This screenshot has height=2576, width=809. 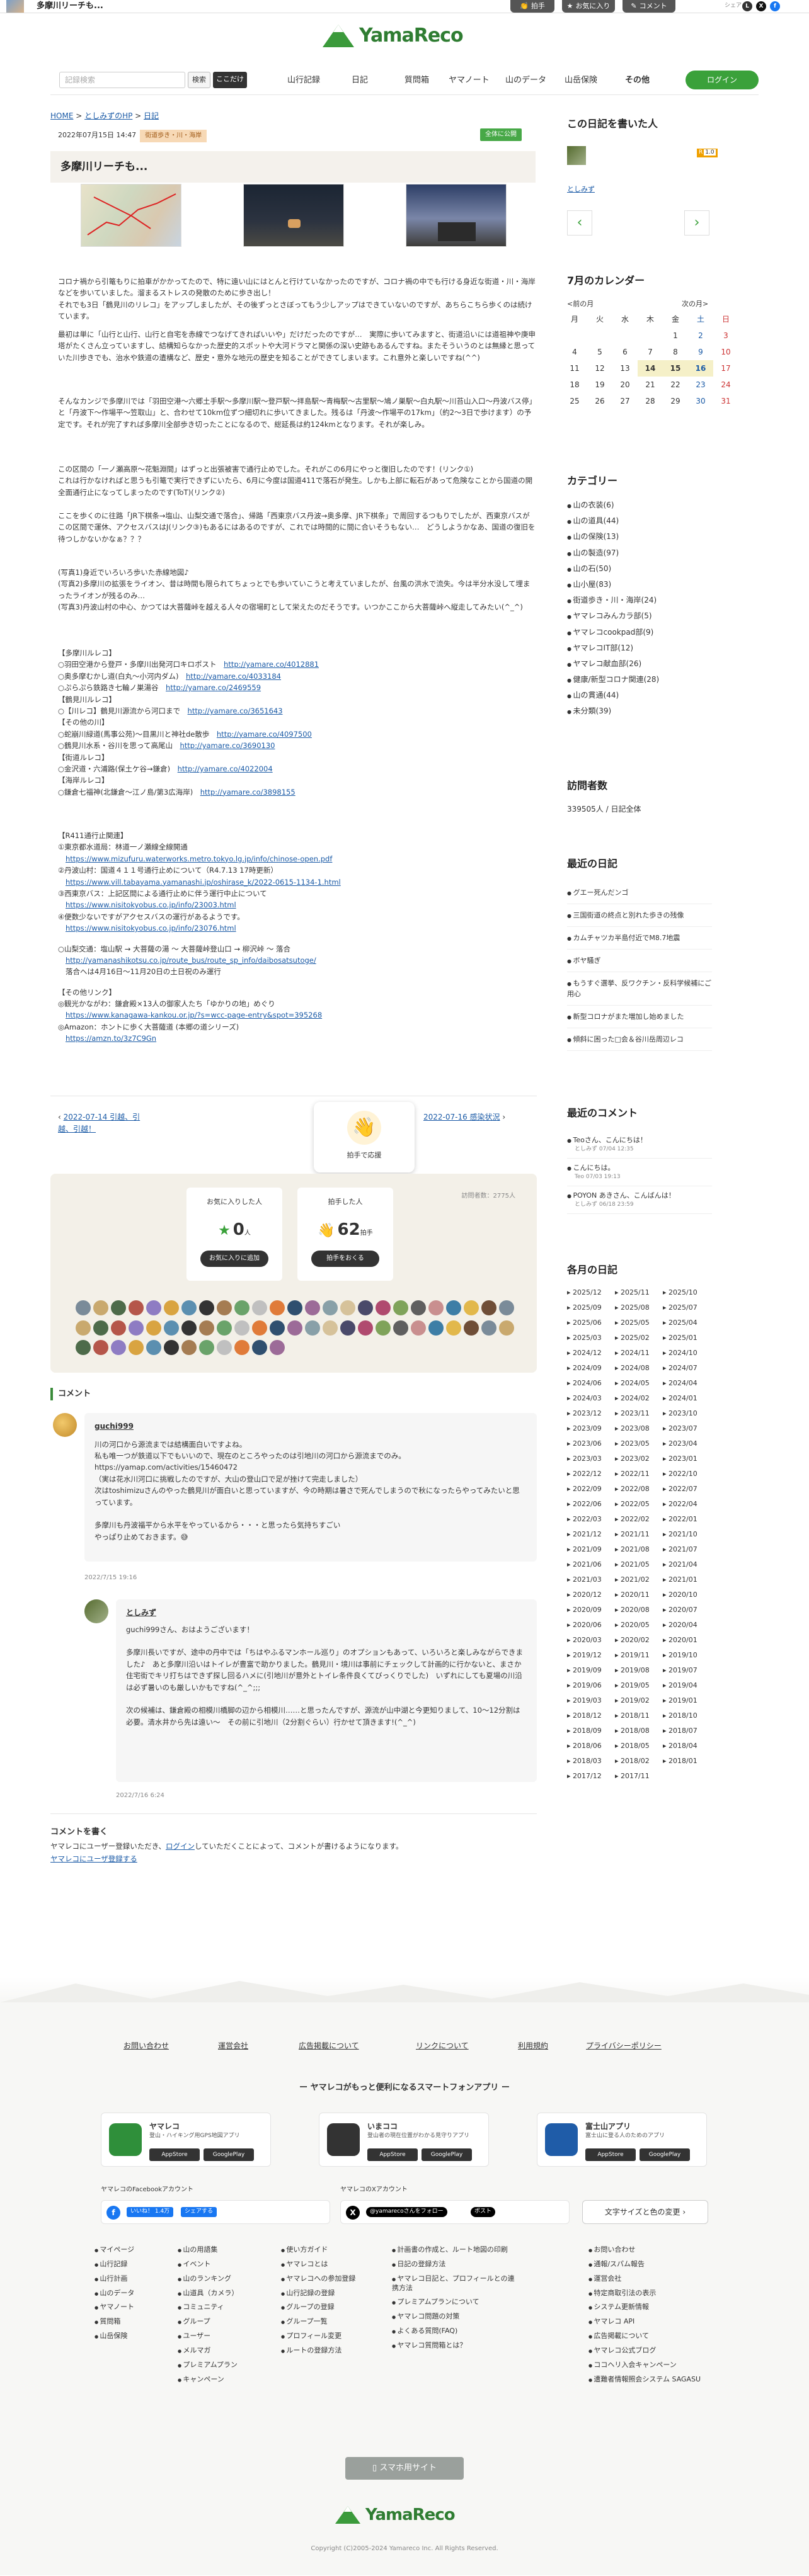 What do you see at coordinates (613, 616) in the screenshot?
I see `category-item: ● ヤマレコみんカラ部(5)` at bounding box center [613, 616].